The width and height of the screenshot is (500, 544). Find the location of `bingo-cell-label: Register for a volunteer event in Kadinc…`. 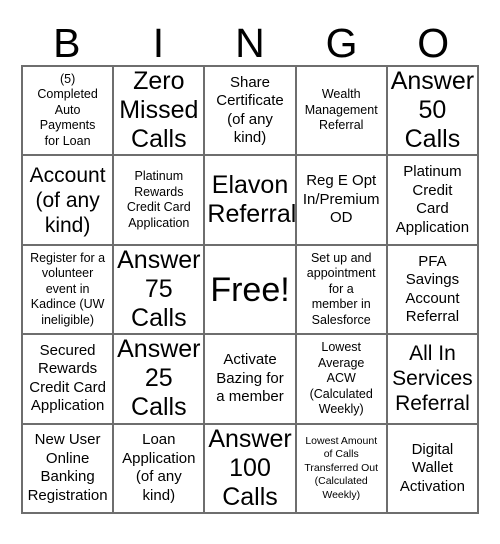

bingo-cell-label: Register for a volunteer event in Kadinc… is located at coordinates (68, 288).